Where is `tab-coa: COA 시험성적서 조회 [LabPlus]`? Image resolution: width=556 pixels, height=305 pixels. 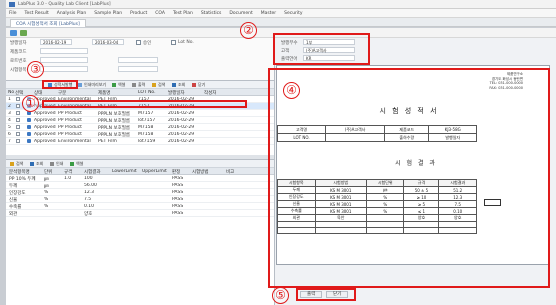
tab-coa: COA 시험성적서 조회 [LabPlus] is located at coordinates (48, 23).